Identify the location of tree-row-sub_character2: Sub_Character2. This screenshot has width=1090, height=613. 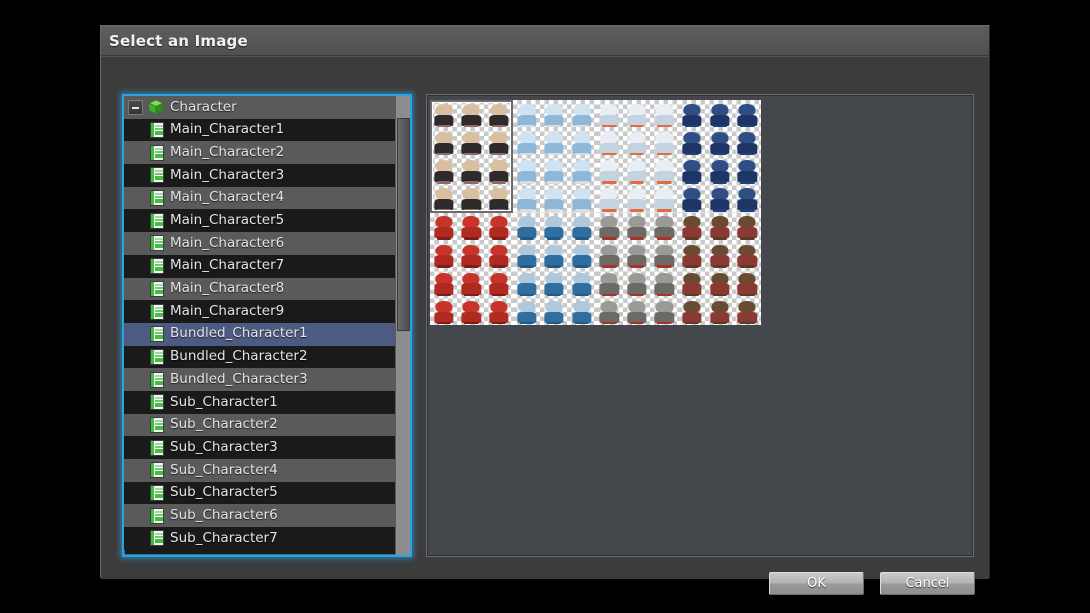
(259, 425).